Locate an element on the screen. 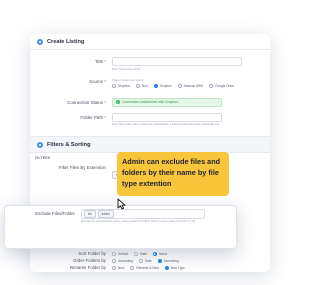 The image size is (320, 285). exclude-tag: folder is located at coordinates (106, 214).